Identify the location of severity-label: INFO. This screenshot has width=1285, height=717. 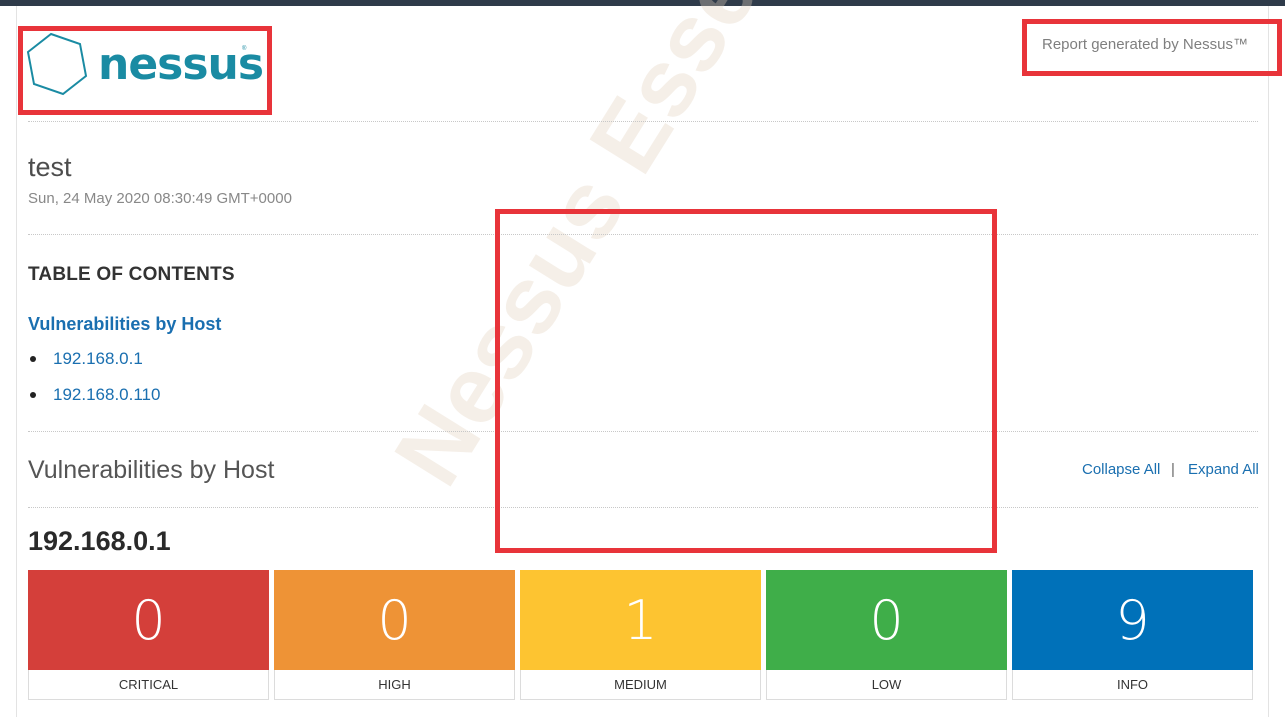
(1132, 685).